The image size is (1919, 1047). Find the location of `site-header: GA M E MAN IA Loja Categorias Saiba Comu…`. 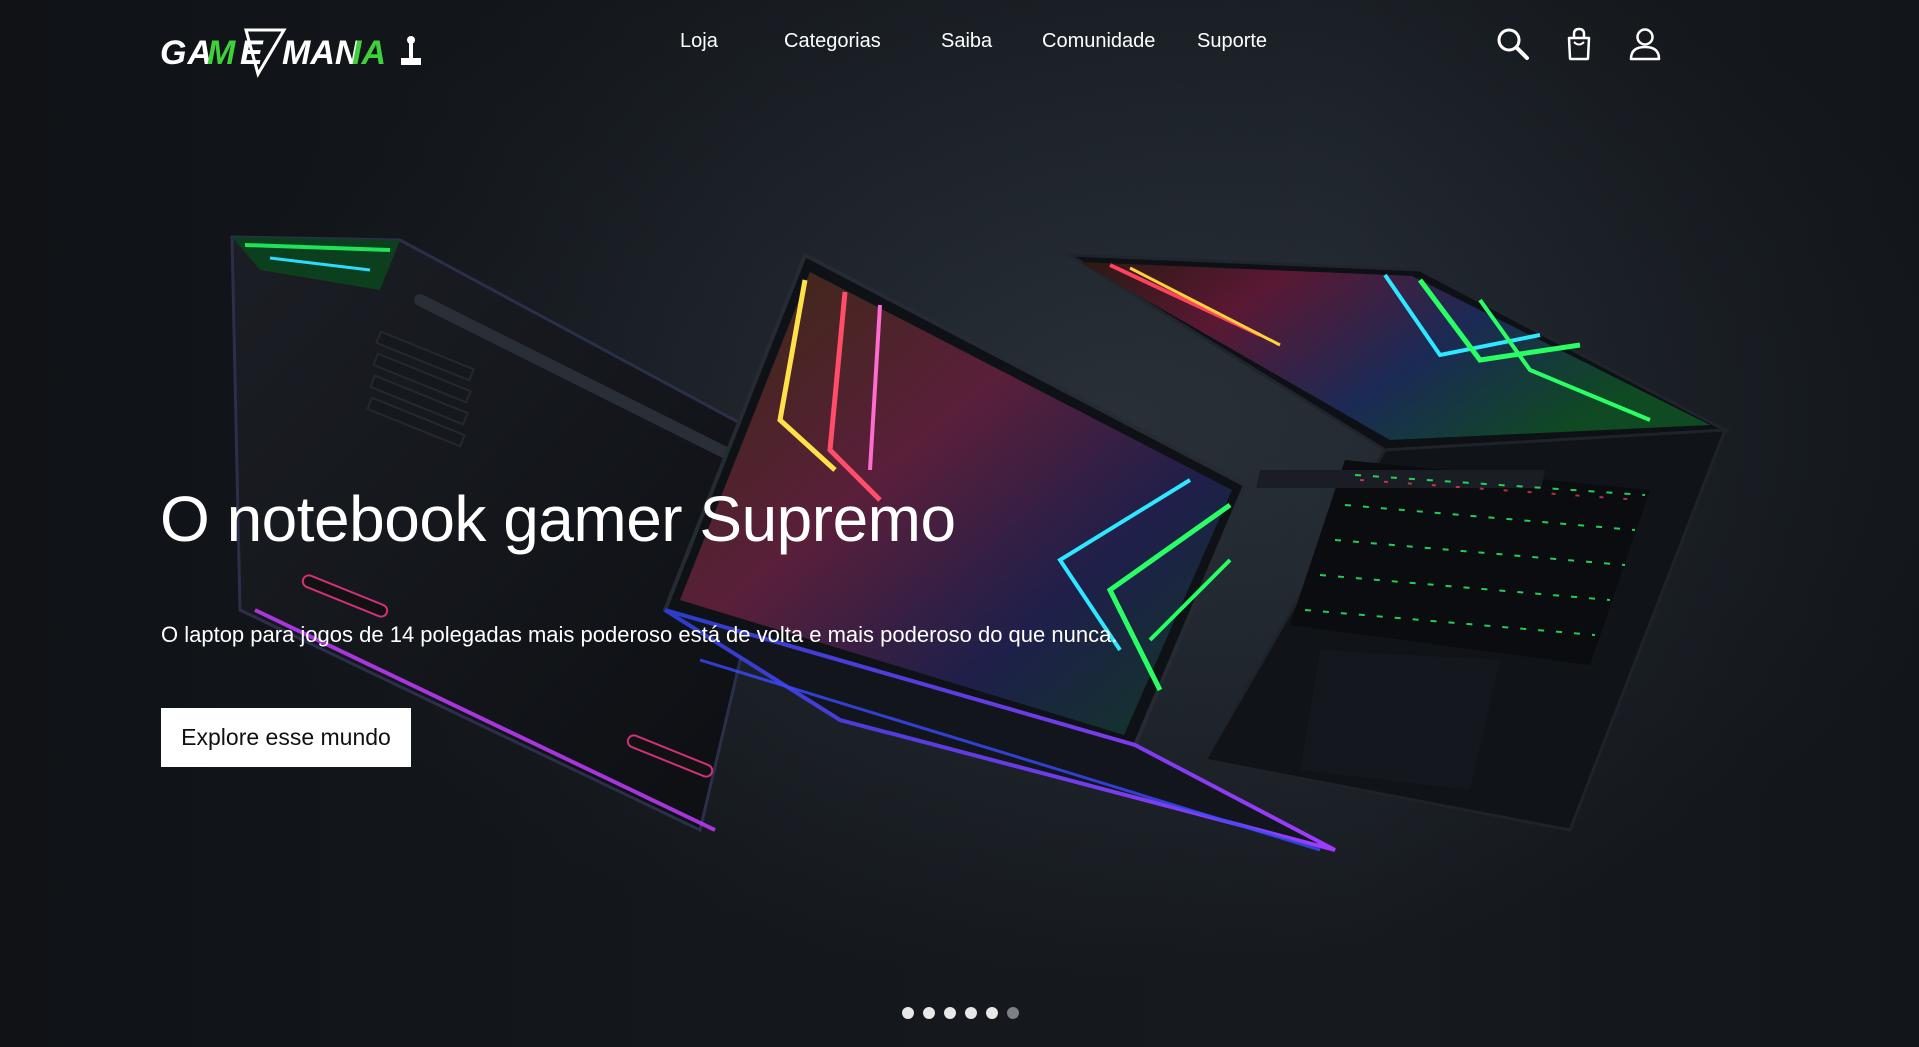

site-header: GA M E MAN IA Loja Categorias Saiba Comu… is located at coordinates (959, 45).